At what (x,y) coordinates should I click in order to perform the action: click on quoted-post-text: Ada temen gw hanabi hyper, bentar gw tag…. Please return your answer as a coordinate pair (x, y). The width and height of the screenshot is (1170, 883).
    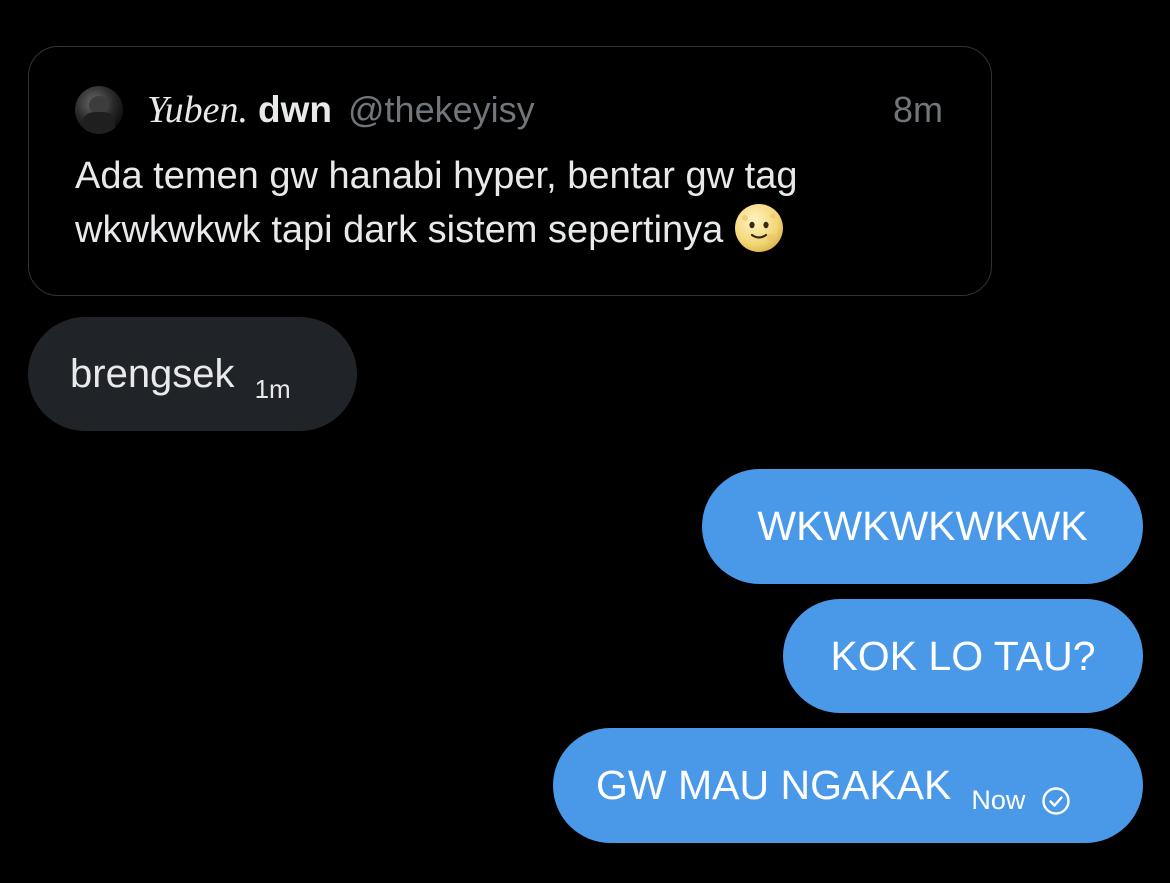
    Looking at the image, I should click on (505, 203).